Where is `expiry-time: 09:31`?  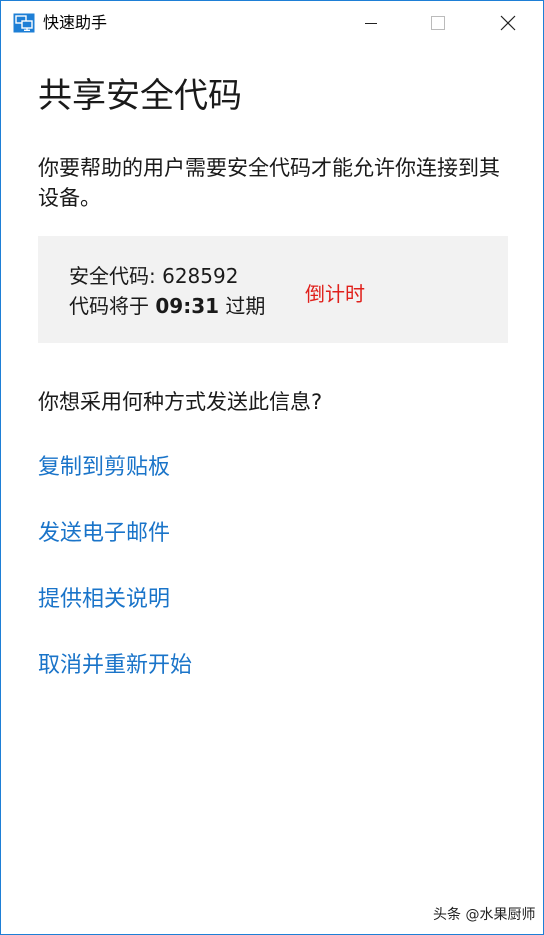 expiry-time: 09:31 is located at coordinates (187, 306).